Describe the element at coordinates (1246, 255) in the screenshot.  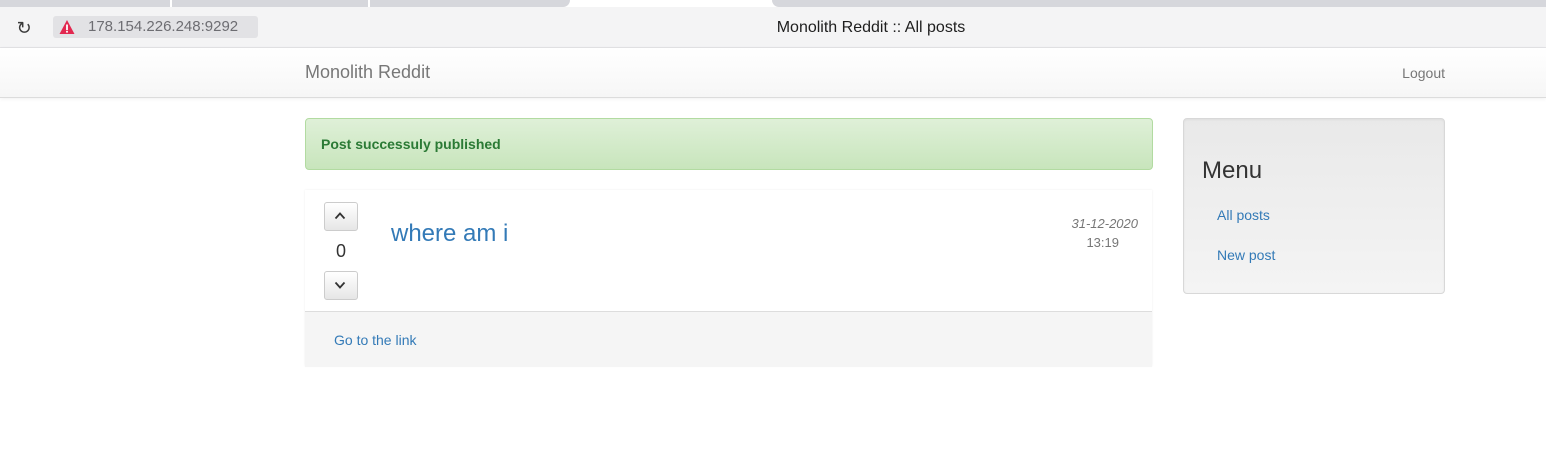
I see `menu-item-new-post: New post` at that location.